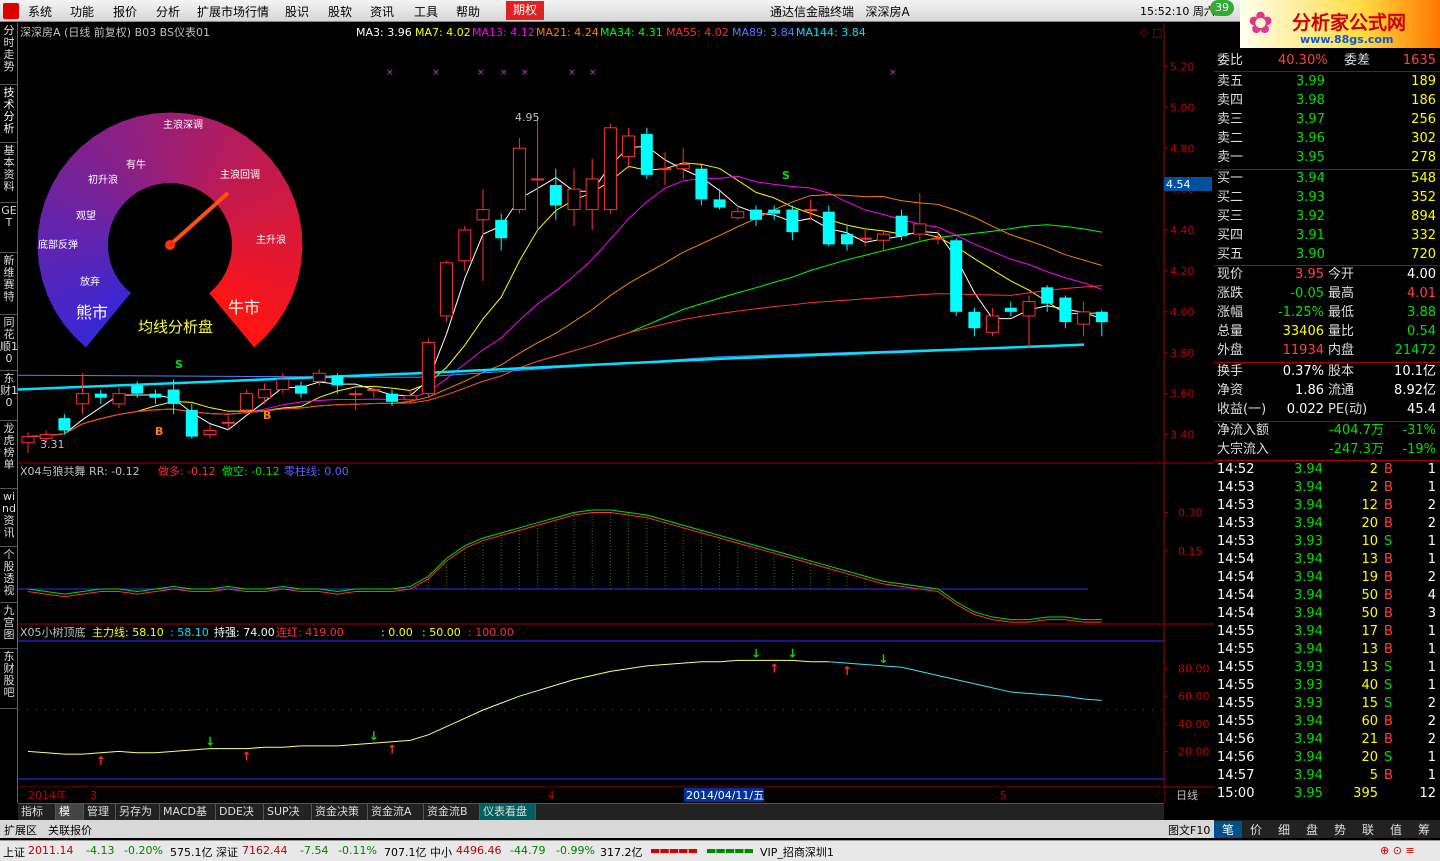 The height and width of the screenshot is (861, 1440). I want to click on flow-row: 大宗流入 -247.3万 -19%, so click(1326, 449).